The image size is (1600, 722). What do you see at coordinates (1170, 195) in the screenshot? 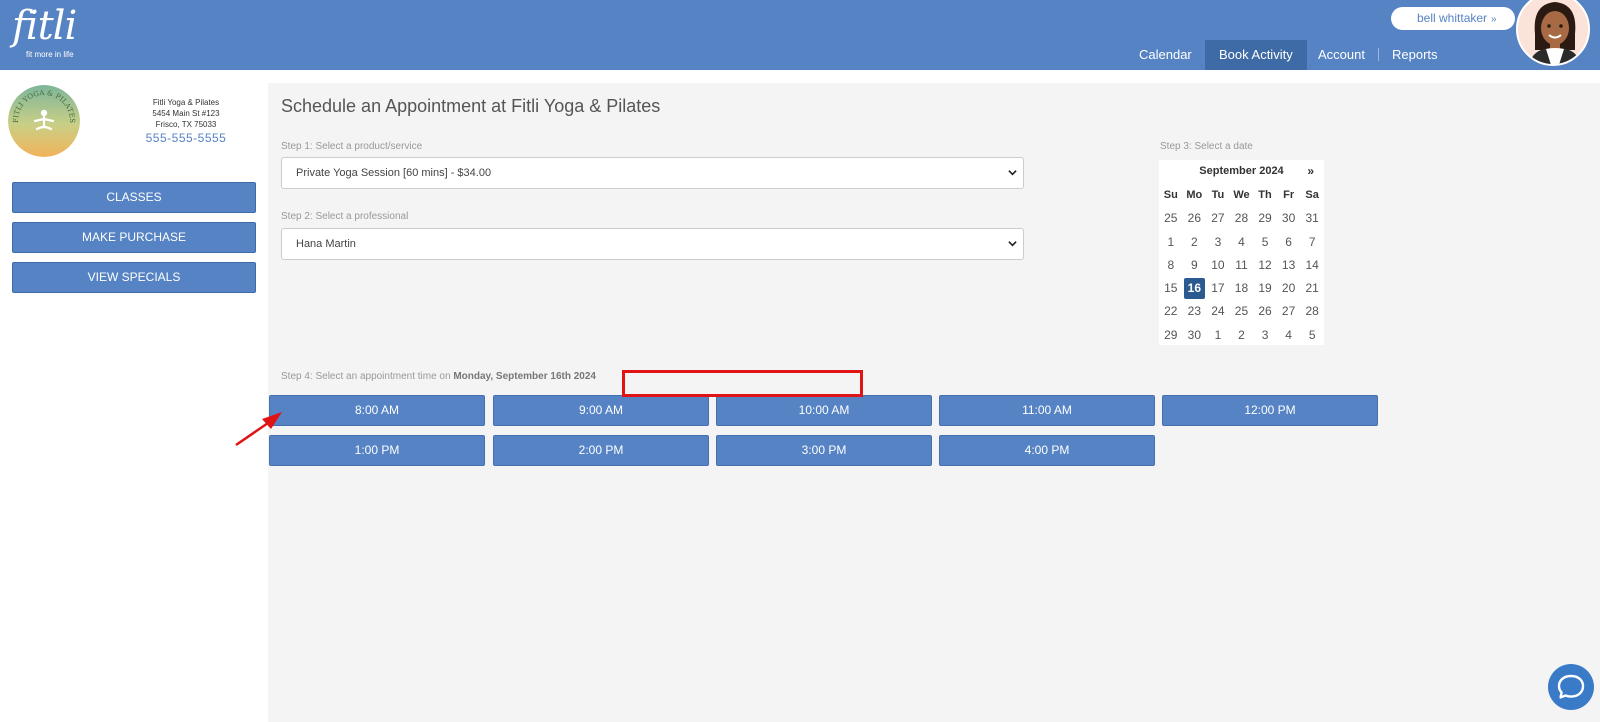
I see `calendar-weekday: Su` at bounding box center [1170, 195].